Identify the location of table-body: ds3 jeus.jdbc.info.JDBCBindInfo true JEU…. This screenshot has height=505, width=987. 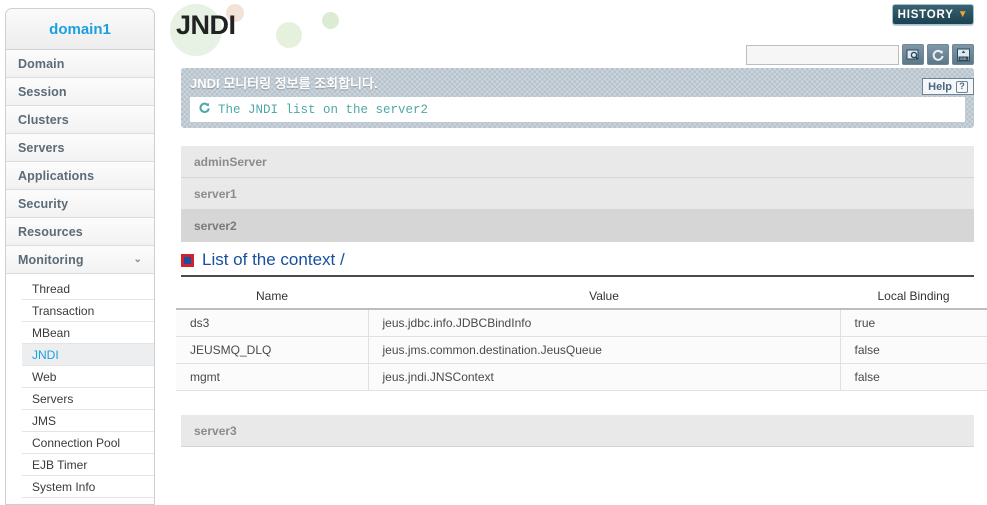
(581, 350).